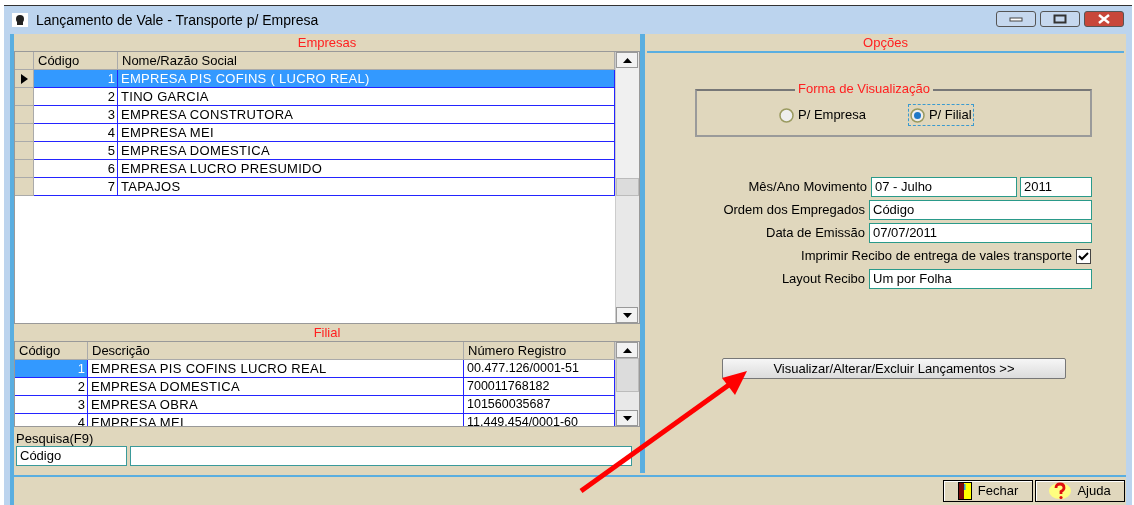 The height and width of the screenshot is (505, 1134). I want to click on group-title: Forma de Visualização, so click(864, 89).